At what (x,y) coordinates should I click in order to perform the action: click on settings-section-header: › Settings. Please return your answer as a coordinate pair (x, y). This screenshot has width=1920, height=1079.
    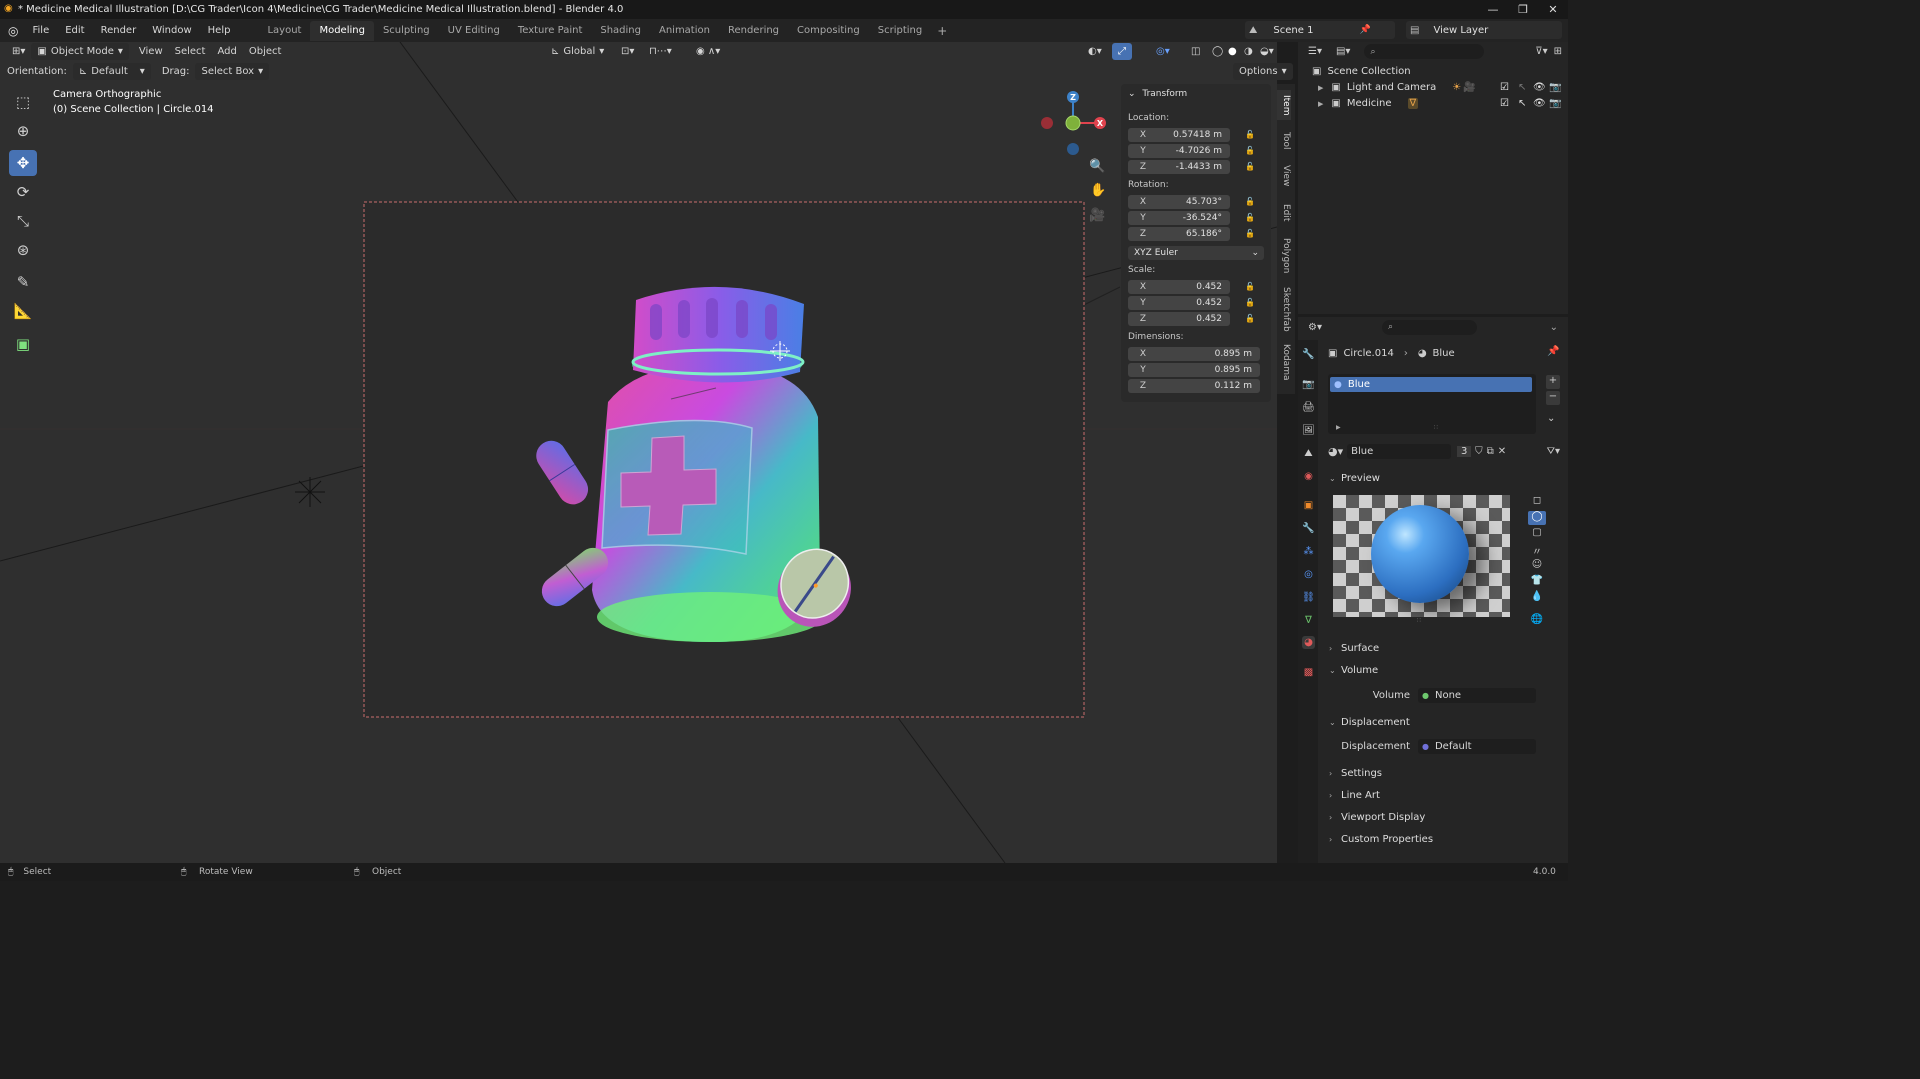
    Looking at the image, I should click on (1444, 773).